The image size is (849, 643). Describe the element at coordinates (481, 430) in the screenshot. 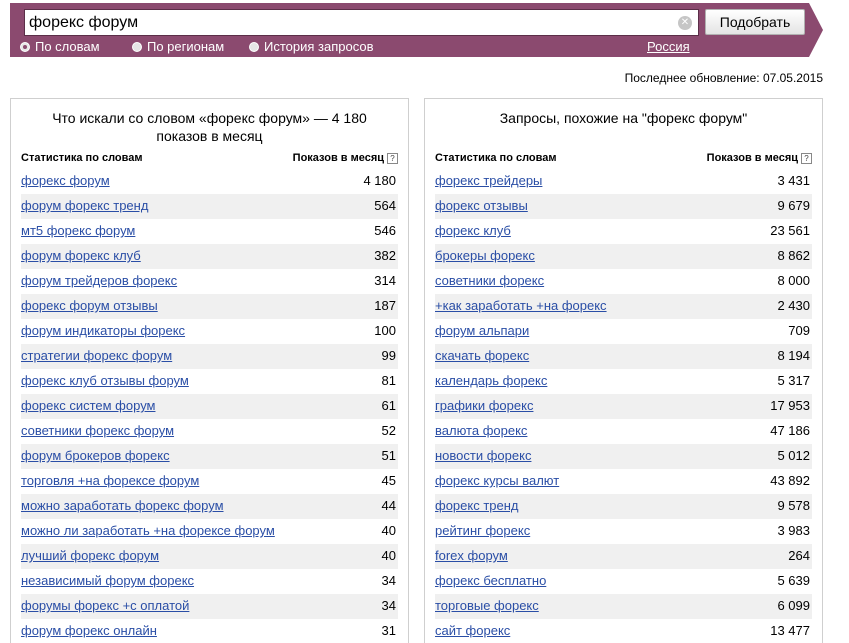

I see `phrase-link: валюта форекс` at that location.